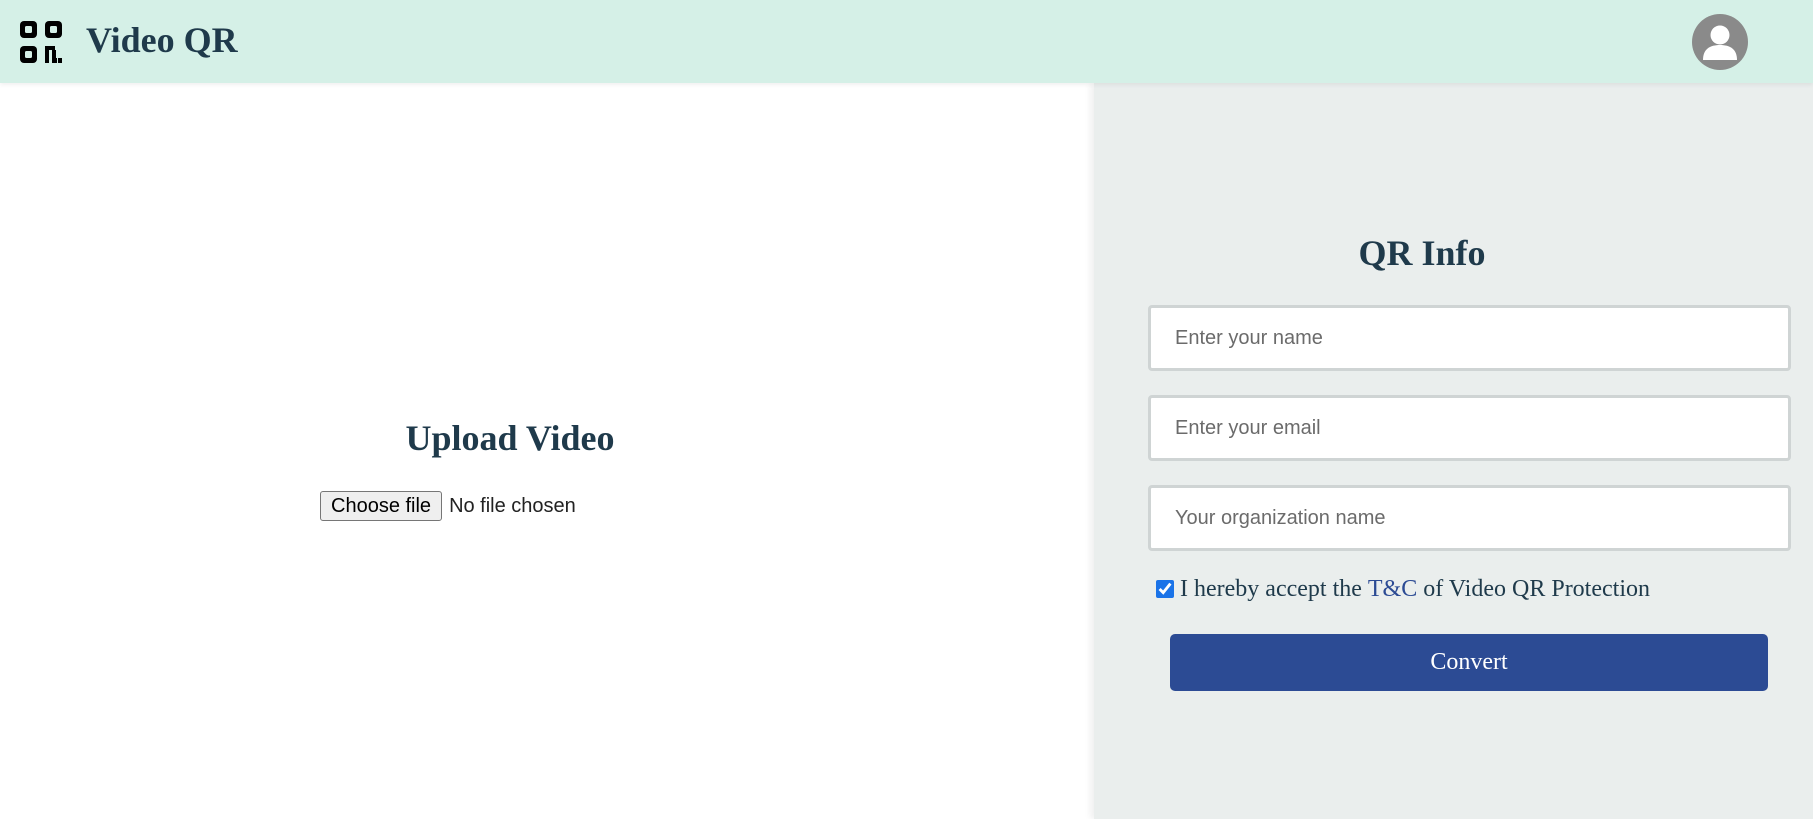  What do you see at coordinates (1469, 518) in the screenshot?
I see `organization-input` at bounding box center [1469, 518].